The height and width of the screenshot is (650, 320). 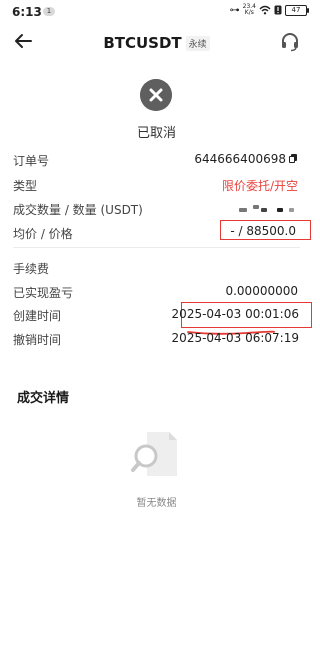 I want to click on avg-price-value: - / 88500.0, so click(x=263, y=231).